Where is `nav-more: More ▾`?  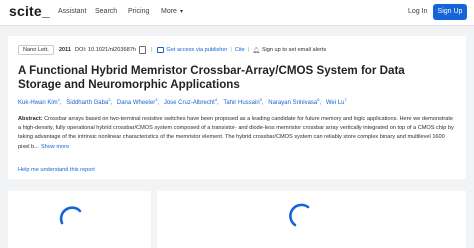 nav-more: More ▾ is located at coordinates (172, 11).